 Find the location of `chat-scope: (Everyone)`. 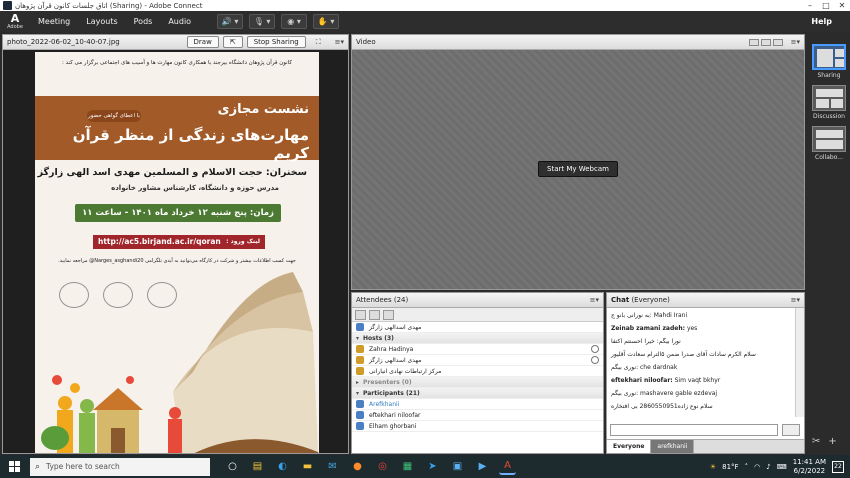

chat-scope: (Everyone) is located at coordinates (650, 300).